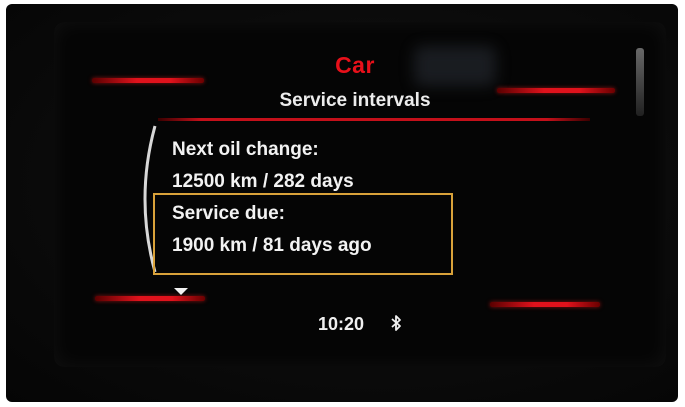  Describe the element at coordinates (181, 291) in the screenshot. I see `scroll-down-icon` at that location.